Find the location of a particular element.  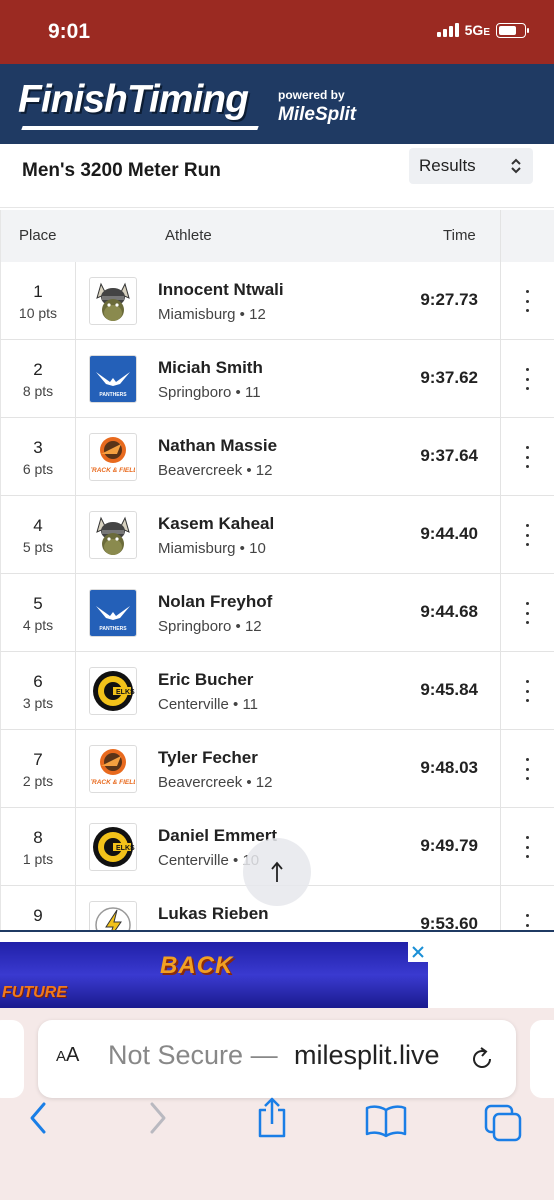

reload-icon is located at coordinates (482, 1059).